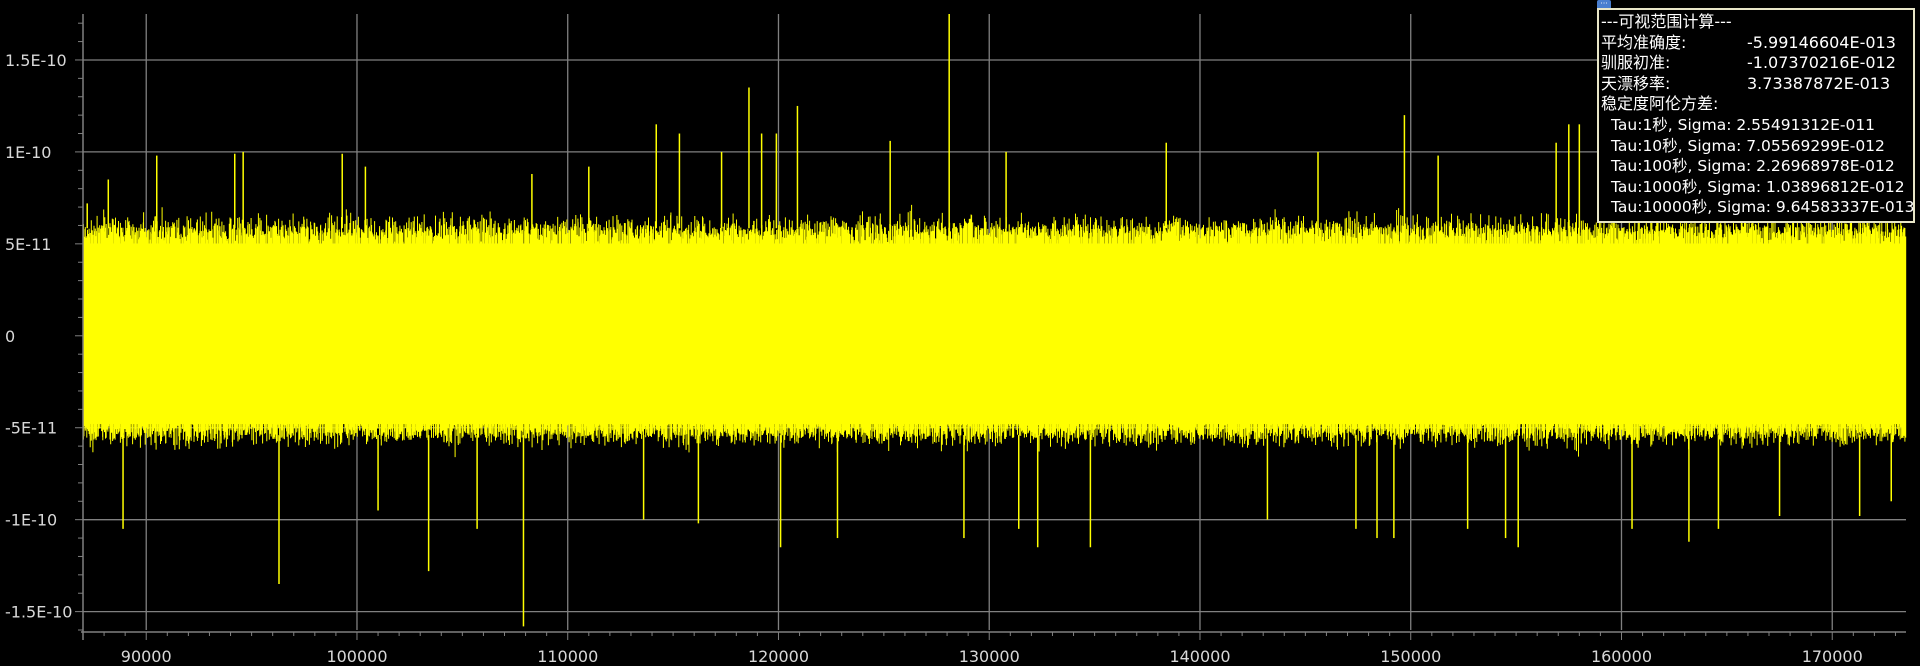  What do you see at coordinates (567, 656) in the screenshot?
I see `x-tick-label: 110000` at bounding box center [567, 656].